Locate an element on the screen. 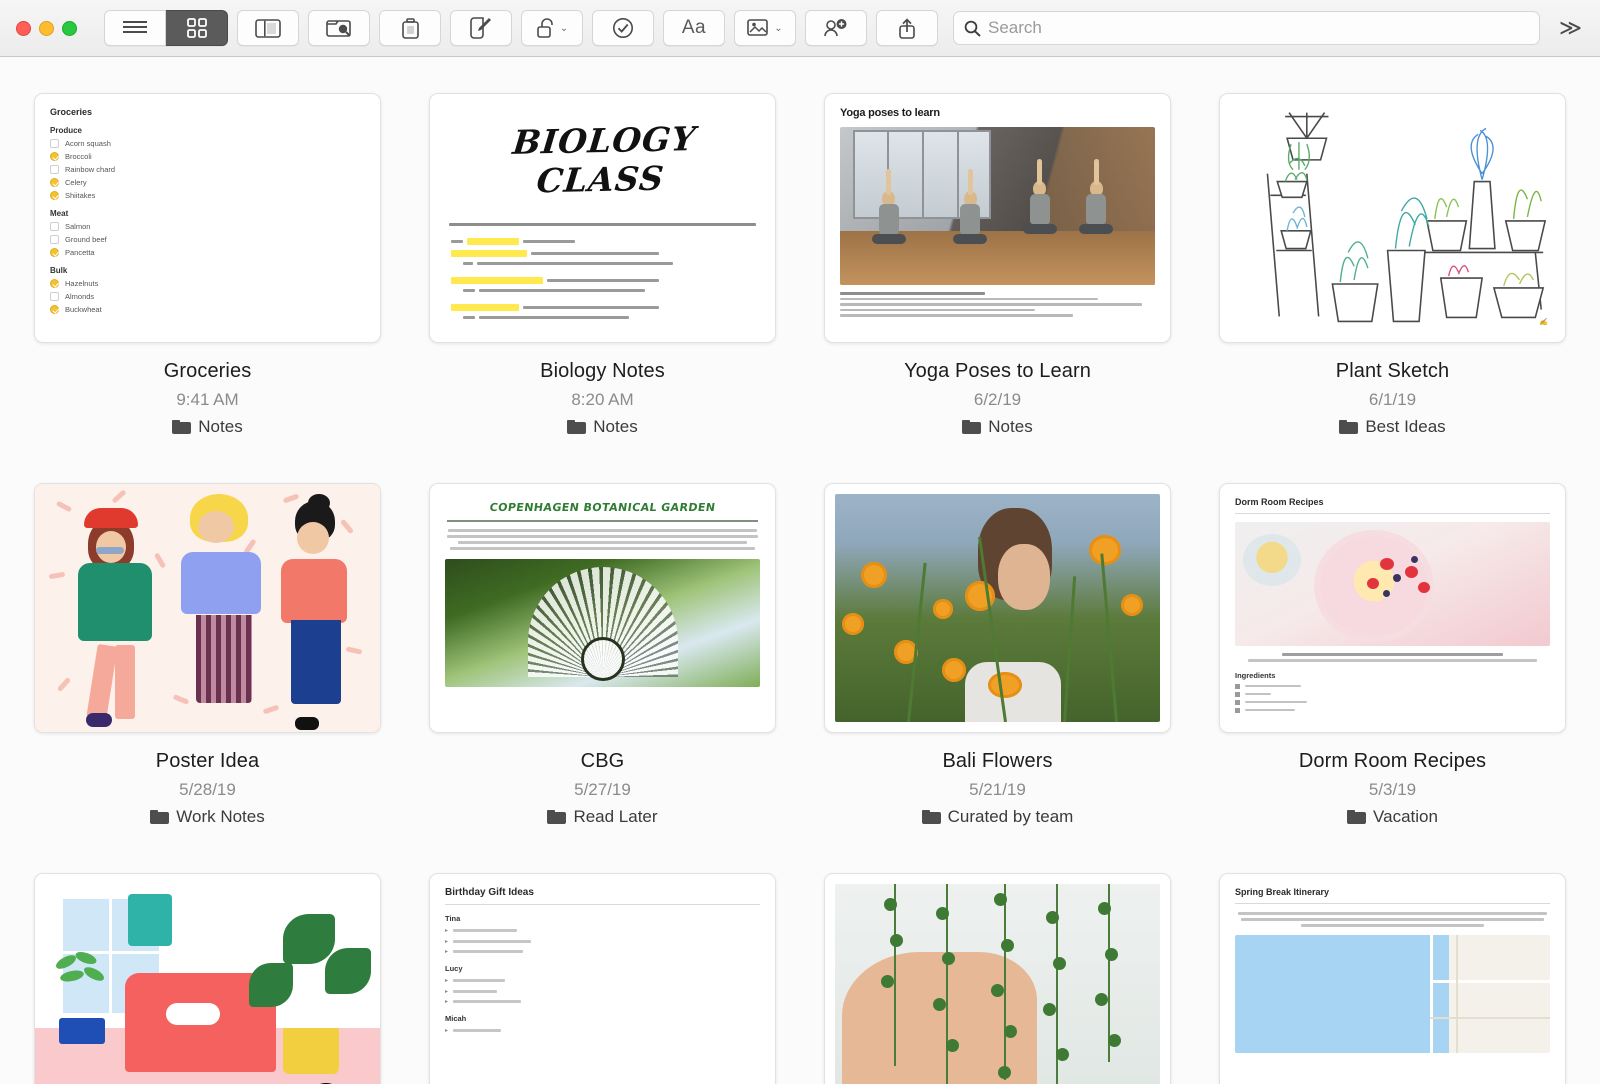  yoga-preview: Yoga poses to learn is located at coordinates (997, 218).